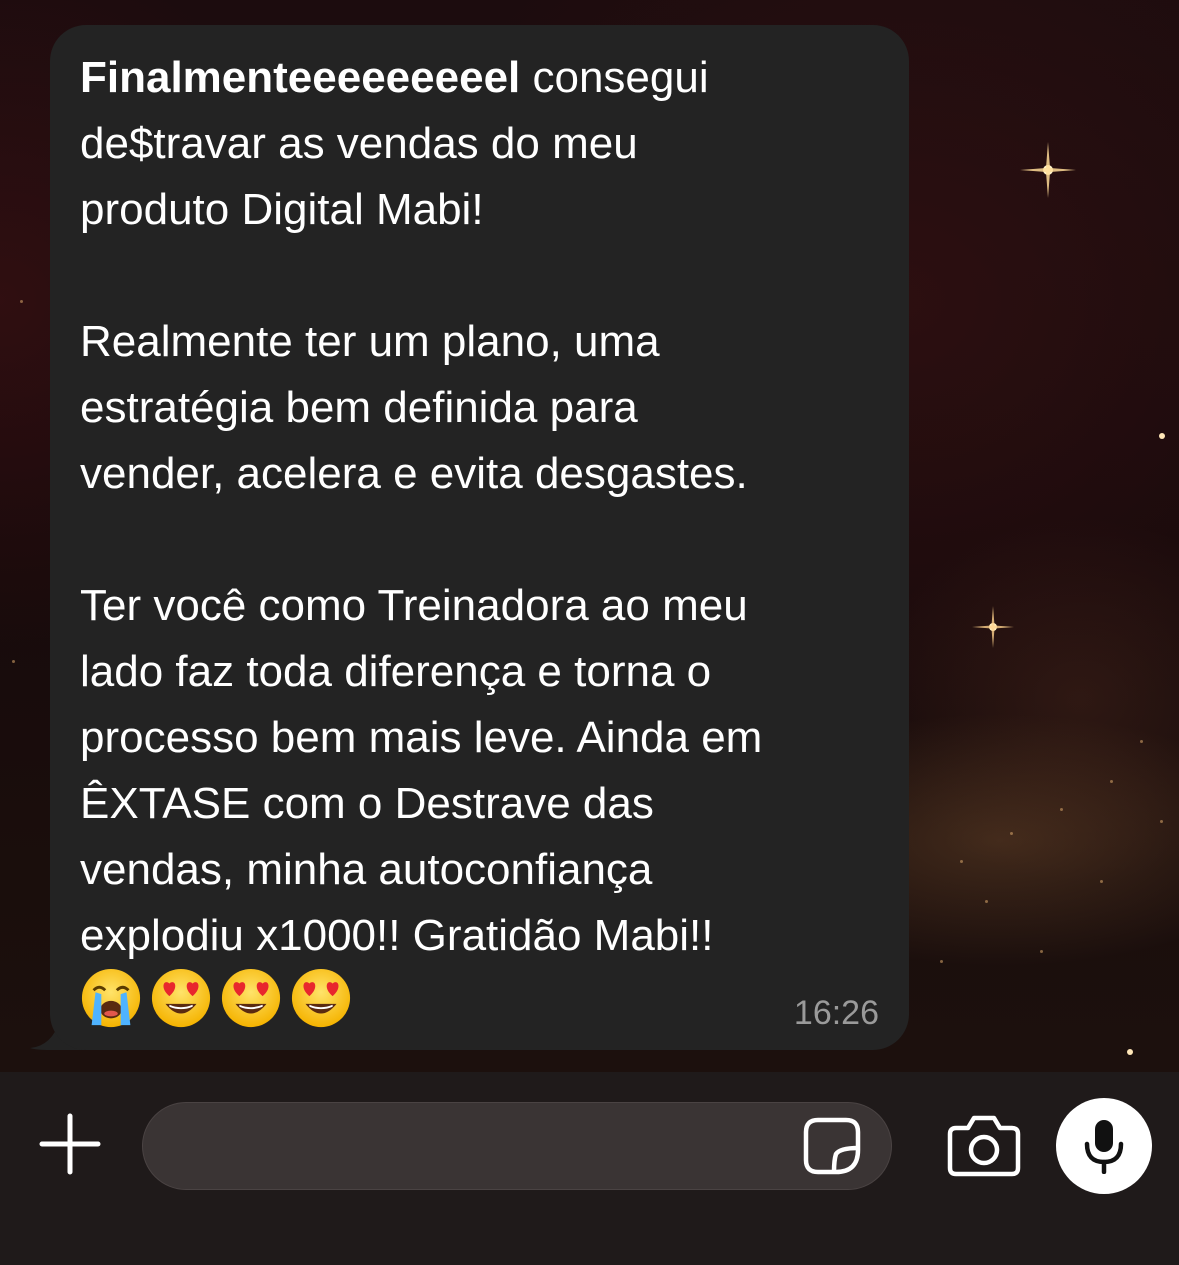 This screenshot has width=1179, height=1265. I want to click on message-bold-lead: Finalmenteeeeeeeeel, so click(300, 77).